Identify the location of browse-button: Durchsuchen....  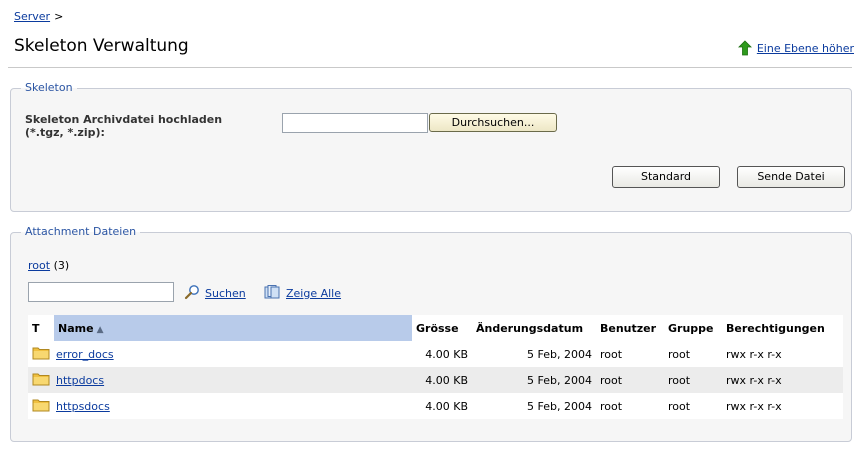
(493, 122).